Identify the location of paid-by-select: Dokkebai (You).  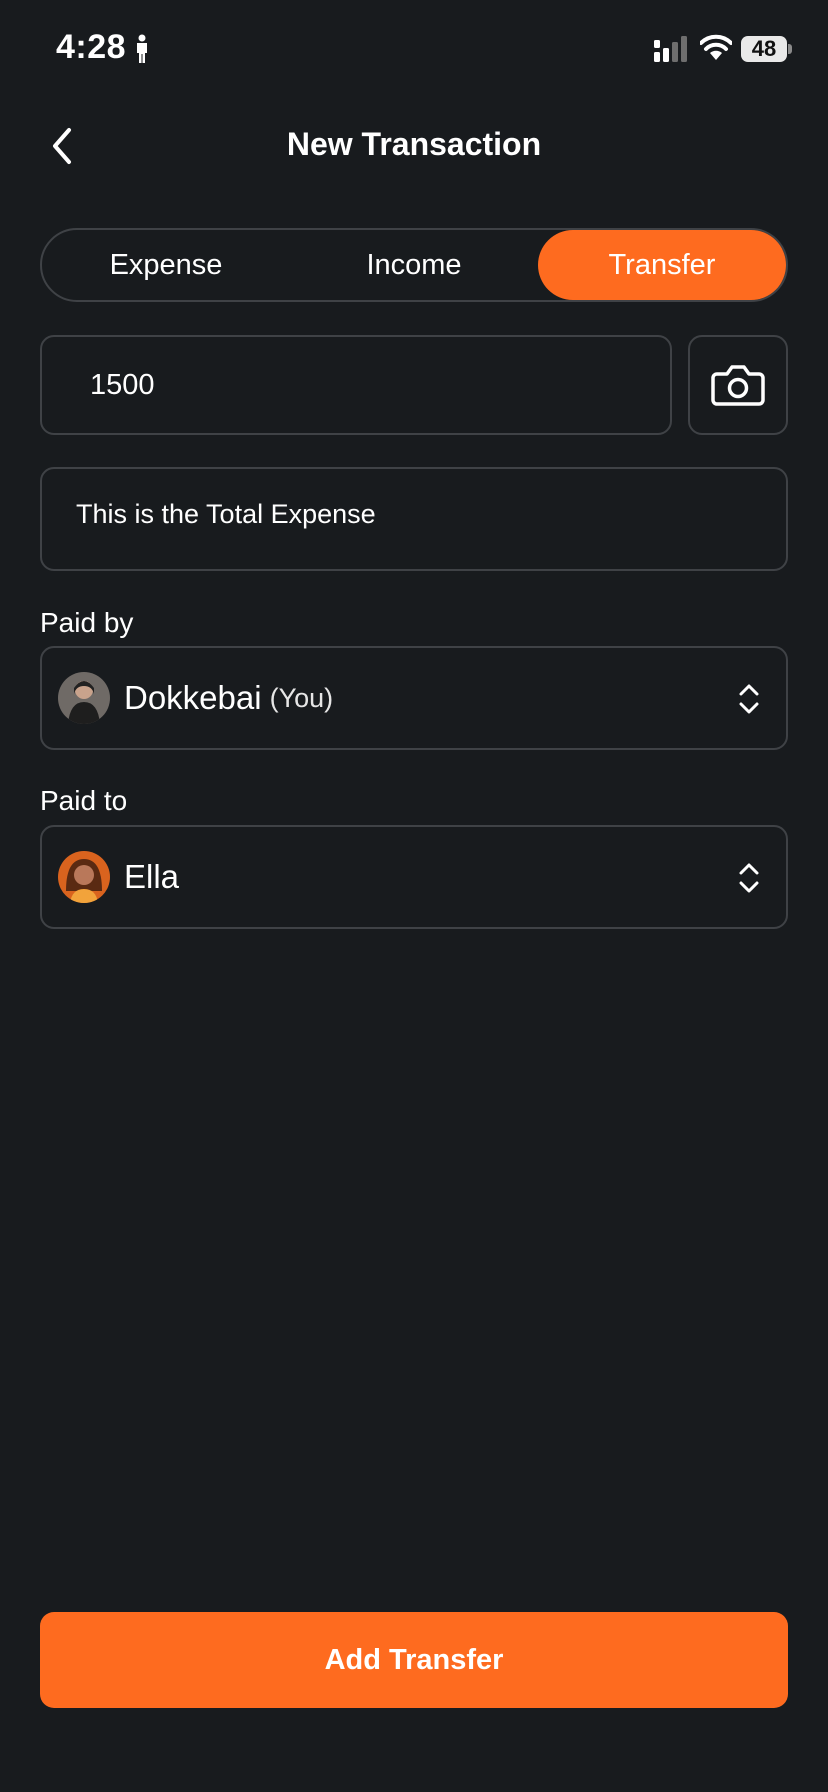
(414, 698).